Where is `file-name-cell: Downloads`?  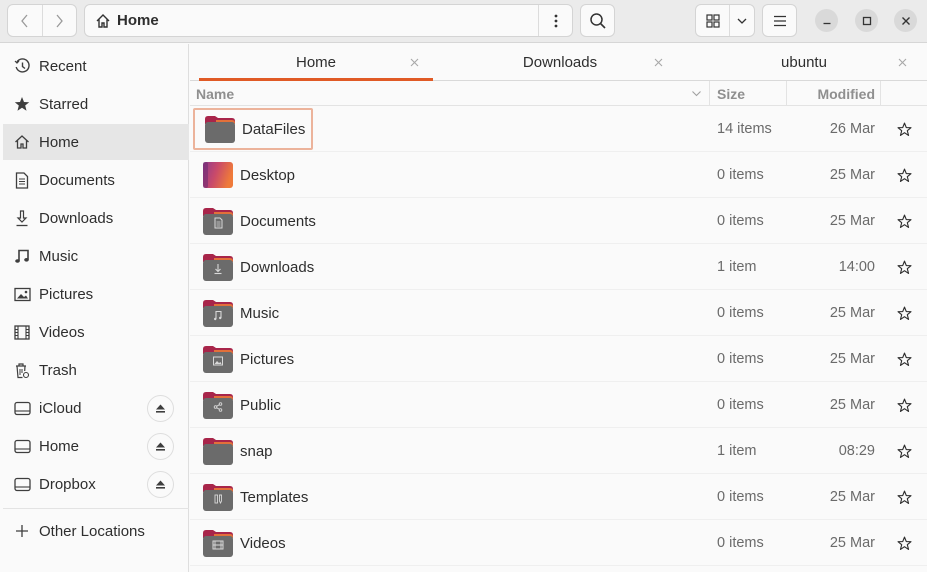 file-name-cell: Downloads is located at coordinates (256, 267).